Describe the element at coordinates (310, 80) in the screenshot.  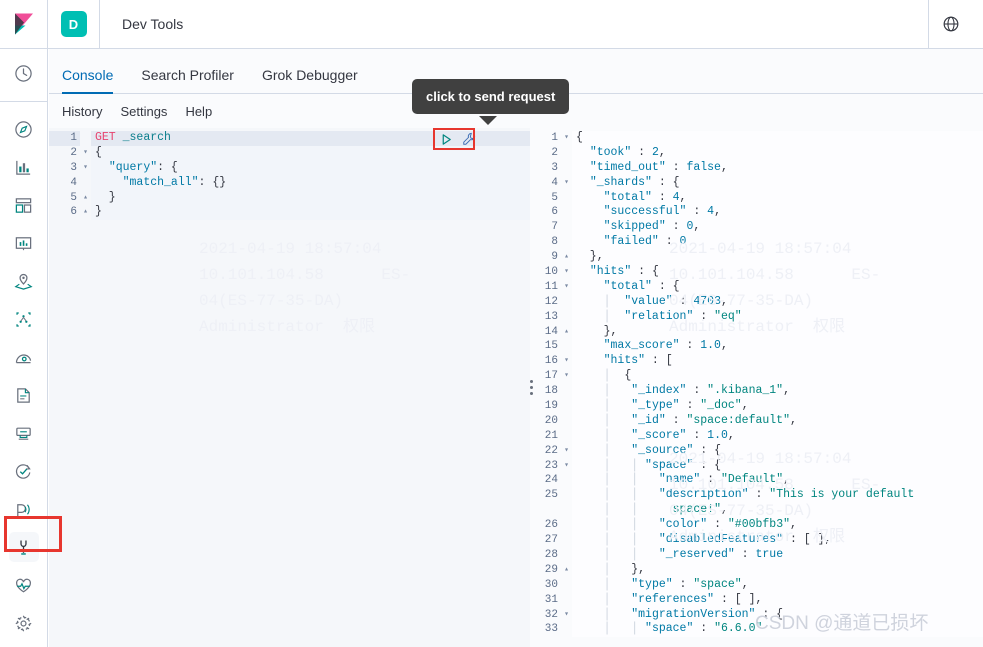
I see `tab-grok-debugger: Grok Debugger` at that location.